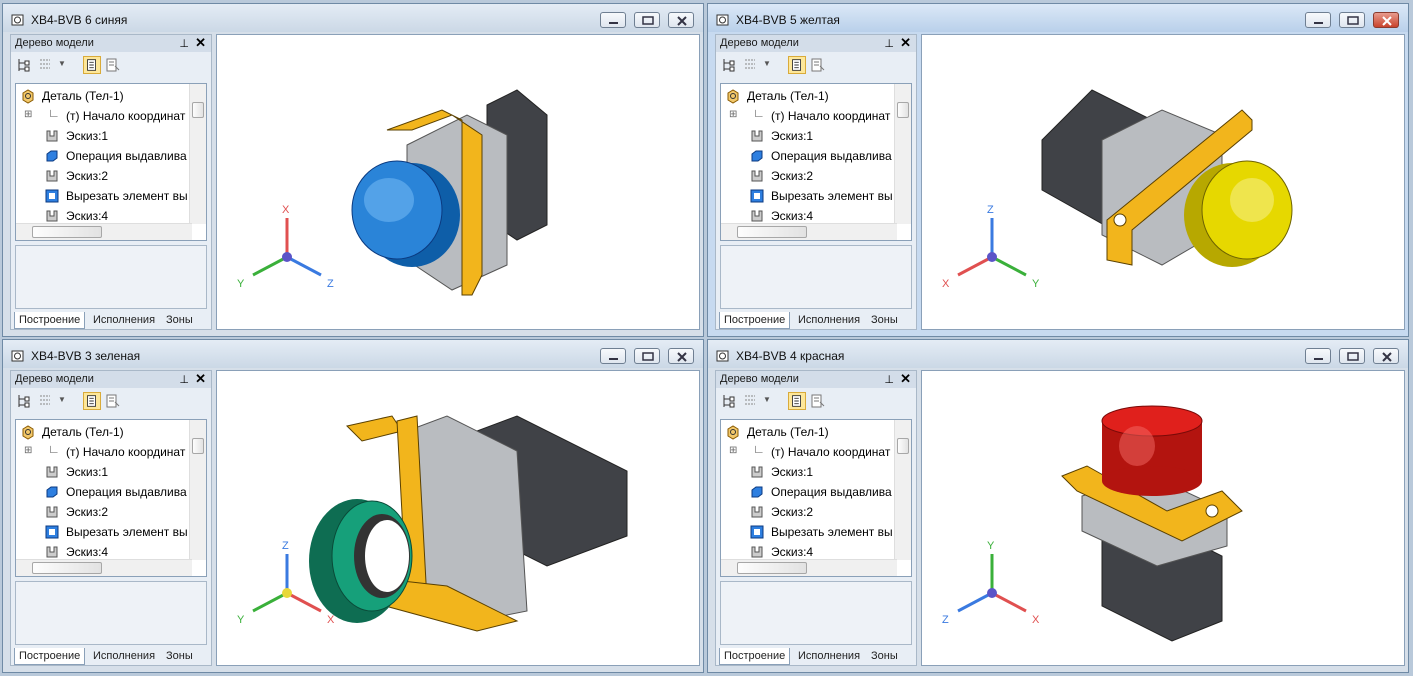 The height and width of the screenshot is (676, 1413). I want to click on axis-label: Z, so click(990, 210).